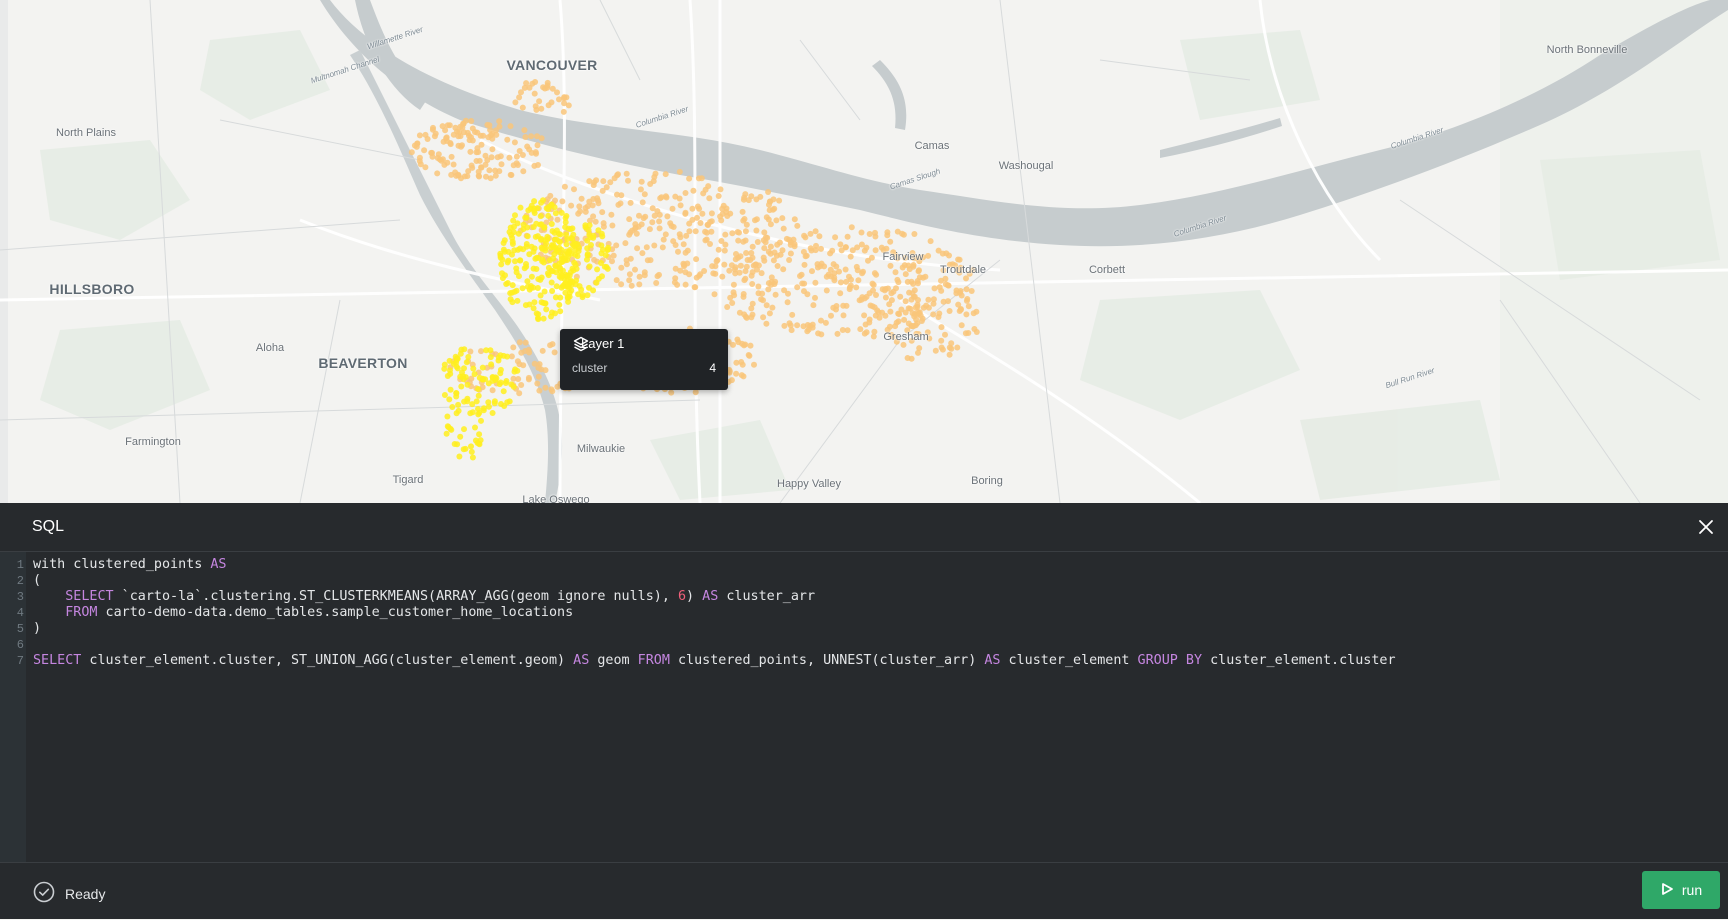  I want to click on code-line: with clustered_points AS, so click(130, 564).